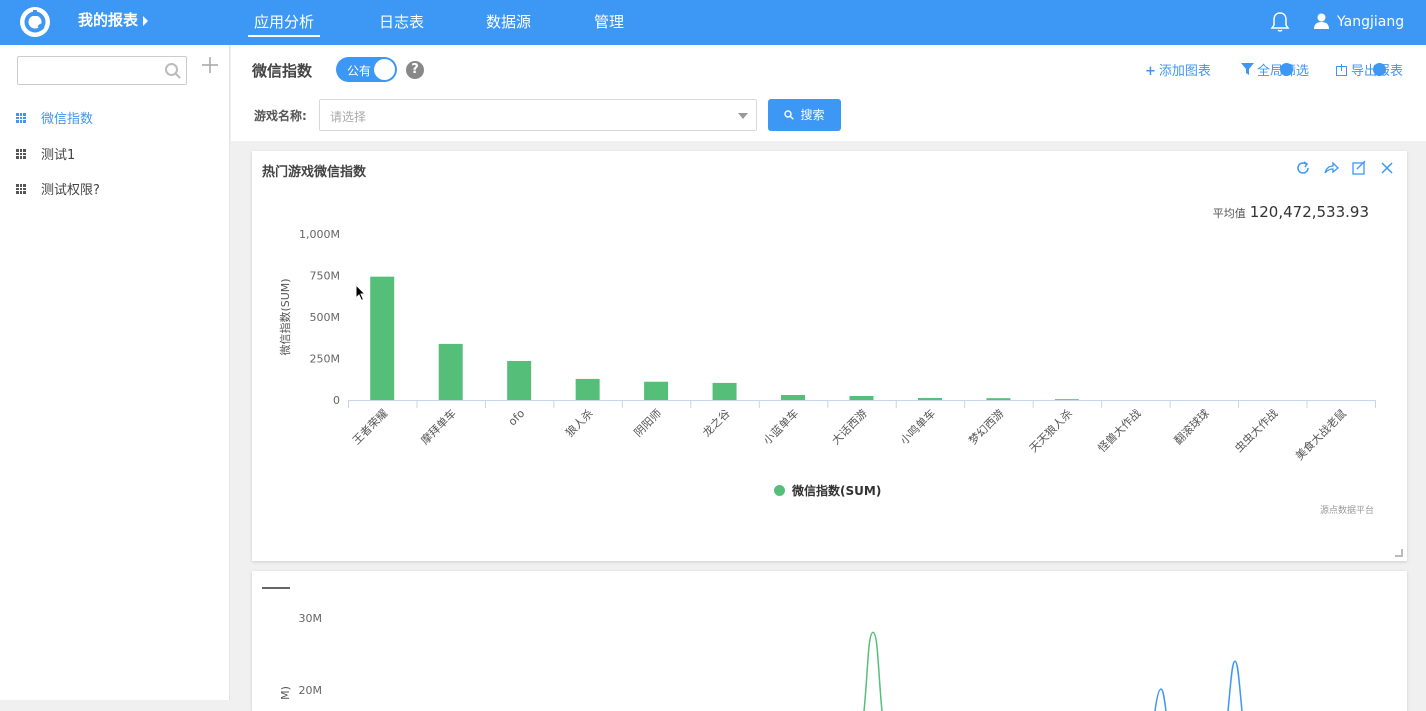 This screenshot has width=1426, height=711. What do you see at coordinates (319, 234) in the screenshot?
I see `y-tick-label: 1,000M` at bounding box center [319, 234].